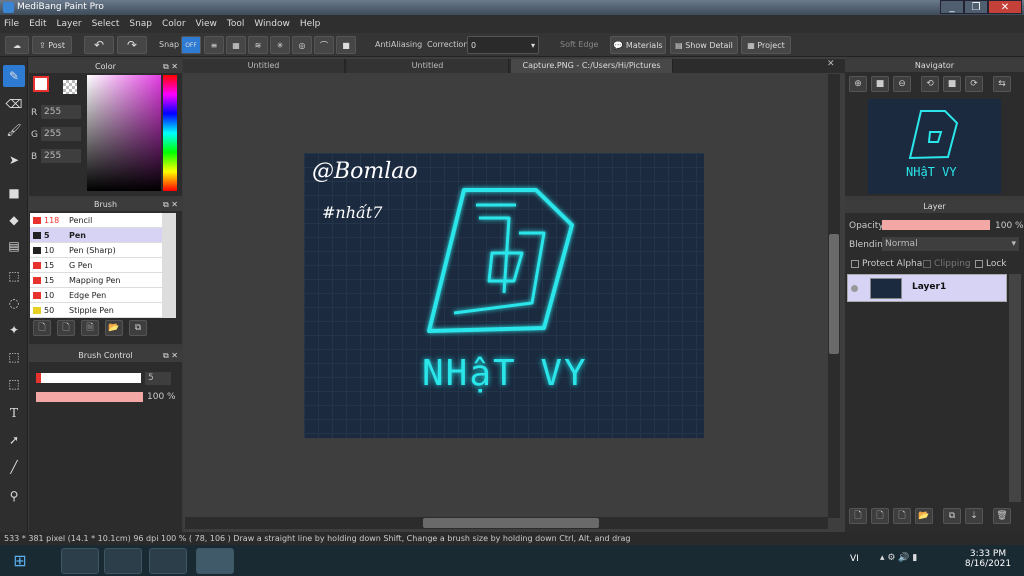 The height and width of the screenshot is (576, 1024). Describe the element at coordinates (14, 467) in the screenshot. I see `divide-tool-icon: ╱` at that location.